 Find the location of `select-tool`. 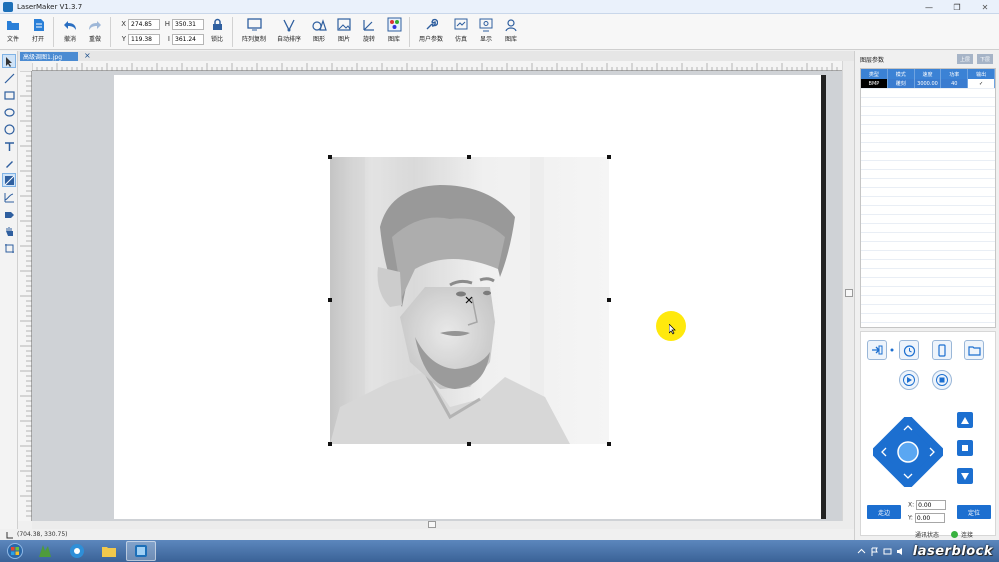

select-tool is located at coordinates (9, 61).